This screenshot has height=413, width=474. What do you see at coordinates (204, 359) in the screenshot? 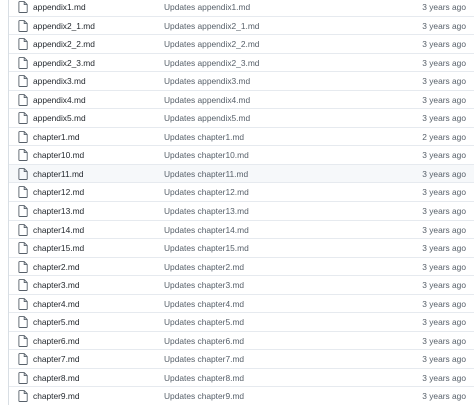
I see `commit-message-link: Updates chapter7.md` at bounding box center [204, 359].